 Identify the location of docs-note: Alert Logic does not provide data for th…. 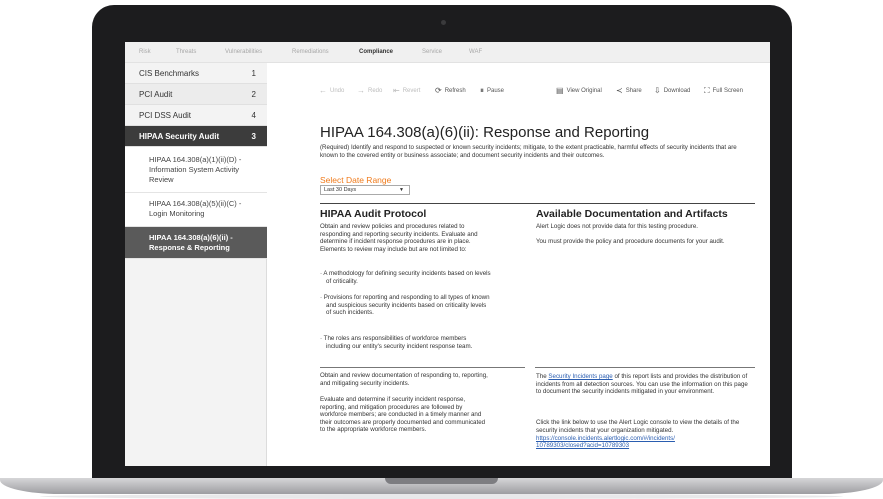
(617, 226).